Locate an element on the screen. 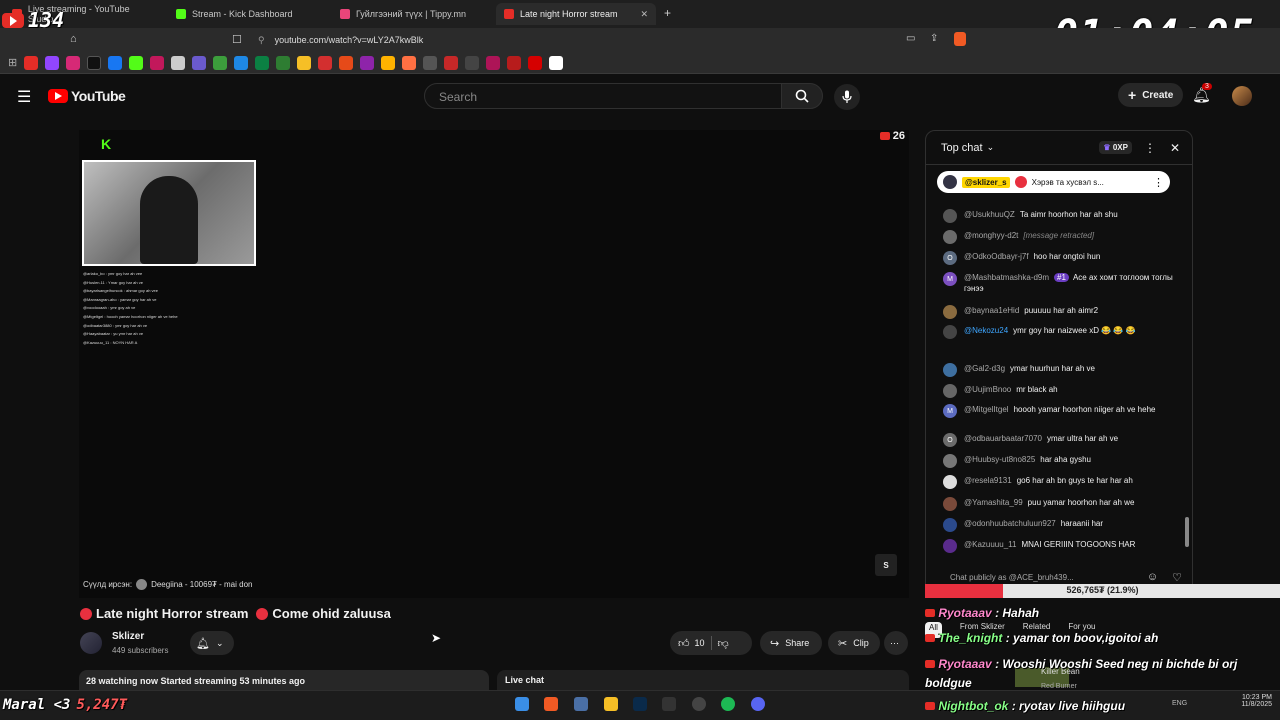 This screenshot has height=720, width=1280. more-actions-button: ⋯ is located at coordinates (896, 643).